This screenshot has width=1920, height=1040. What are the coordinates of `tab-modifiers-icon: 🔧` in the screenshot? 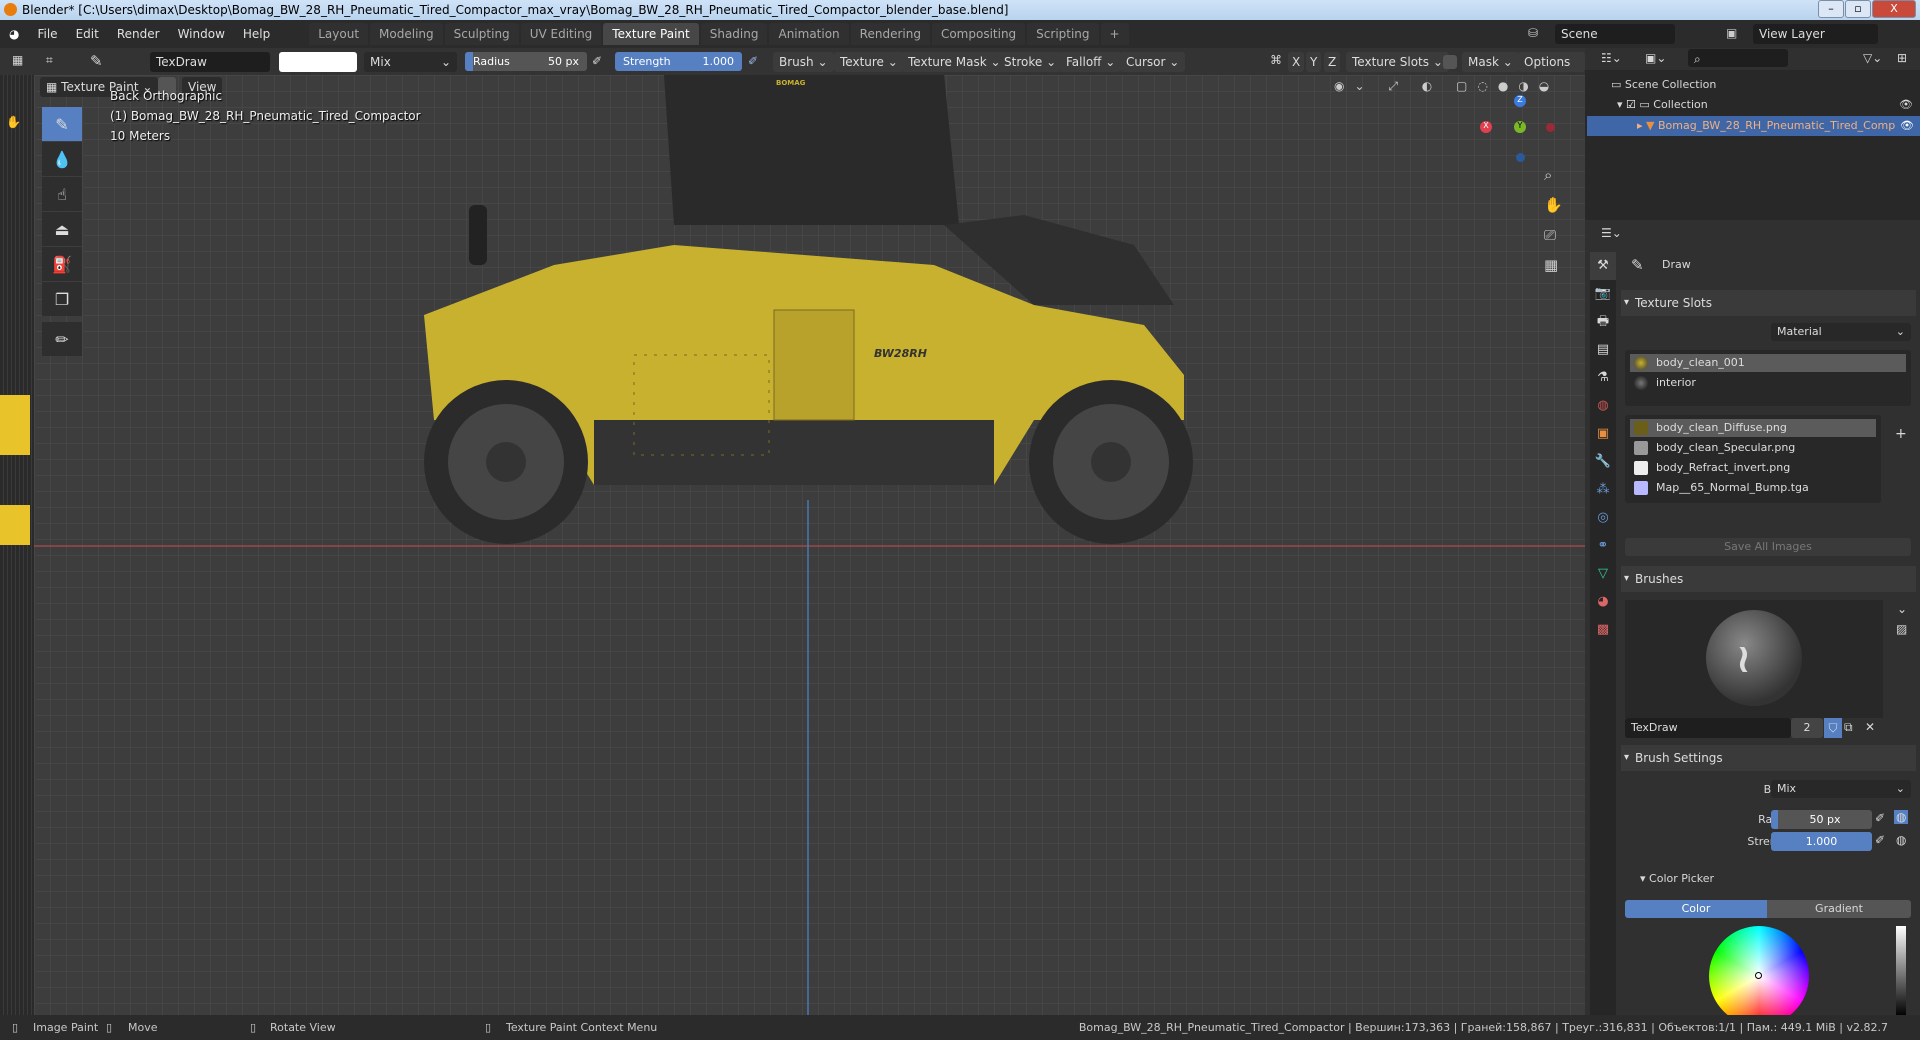 It's located at (1603, 462).